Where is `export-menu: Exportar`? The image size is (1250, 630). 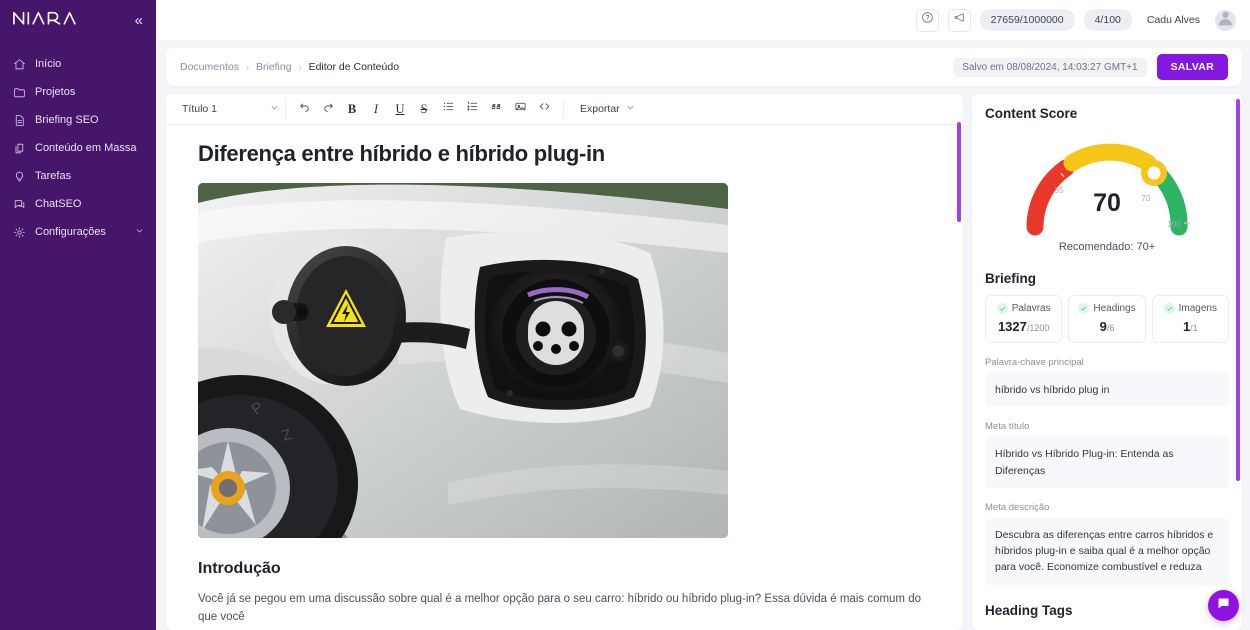 export-menu: Exportar is located at coordinates (607, 109).